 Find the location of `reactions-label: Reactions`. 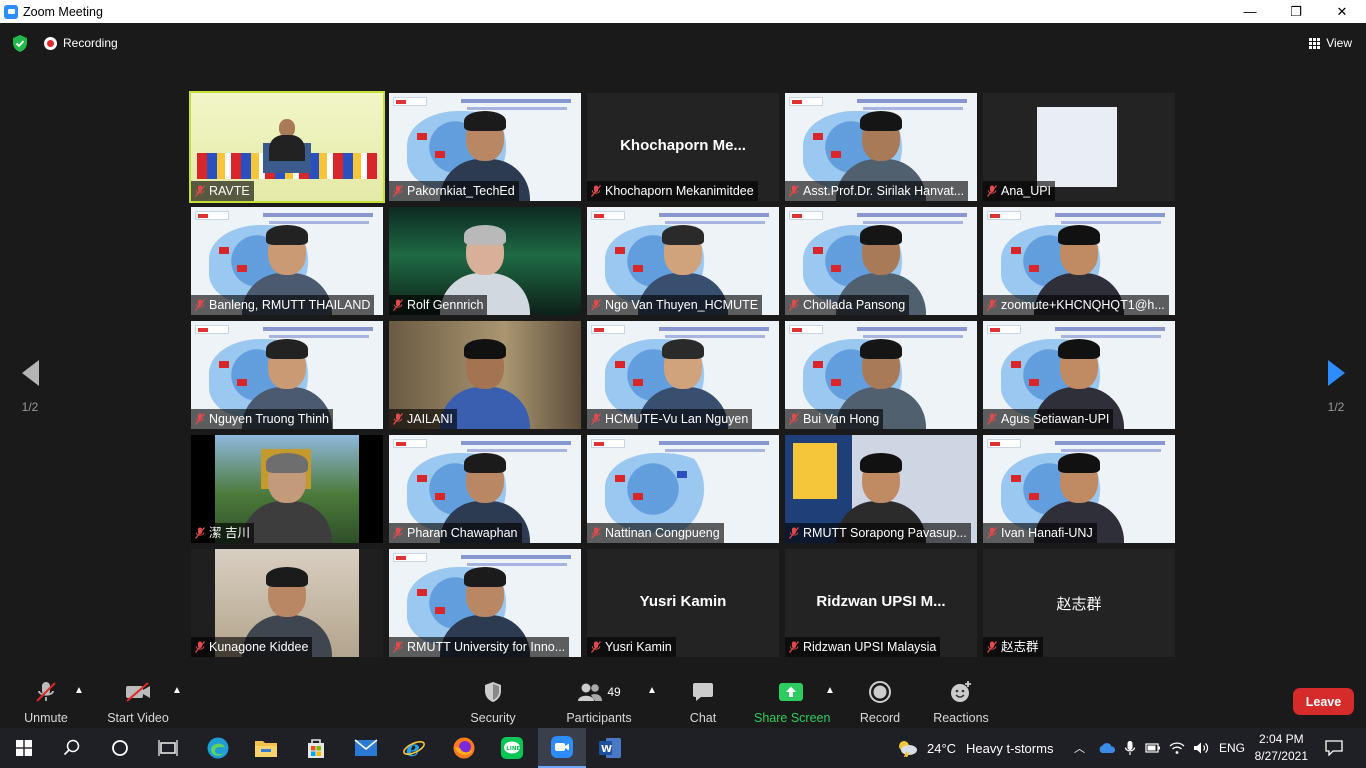

reactions-label: Reactions is located at coordinates (961, 718).